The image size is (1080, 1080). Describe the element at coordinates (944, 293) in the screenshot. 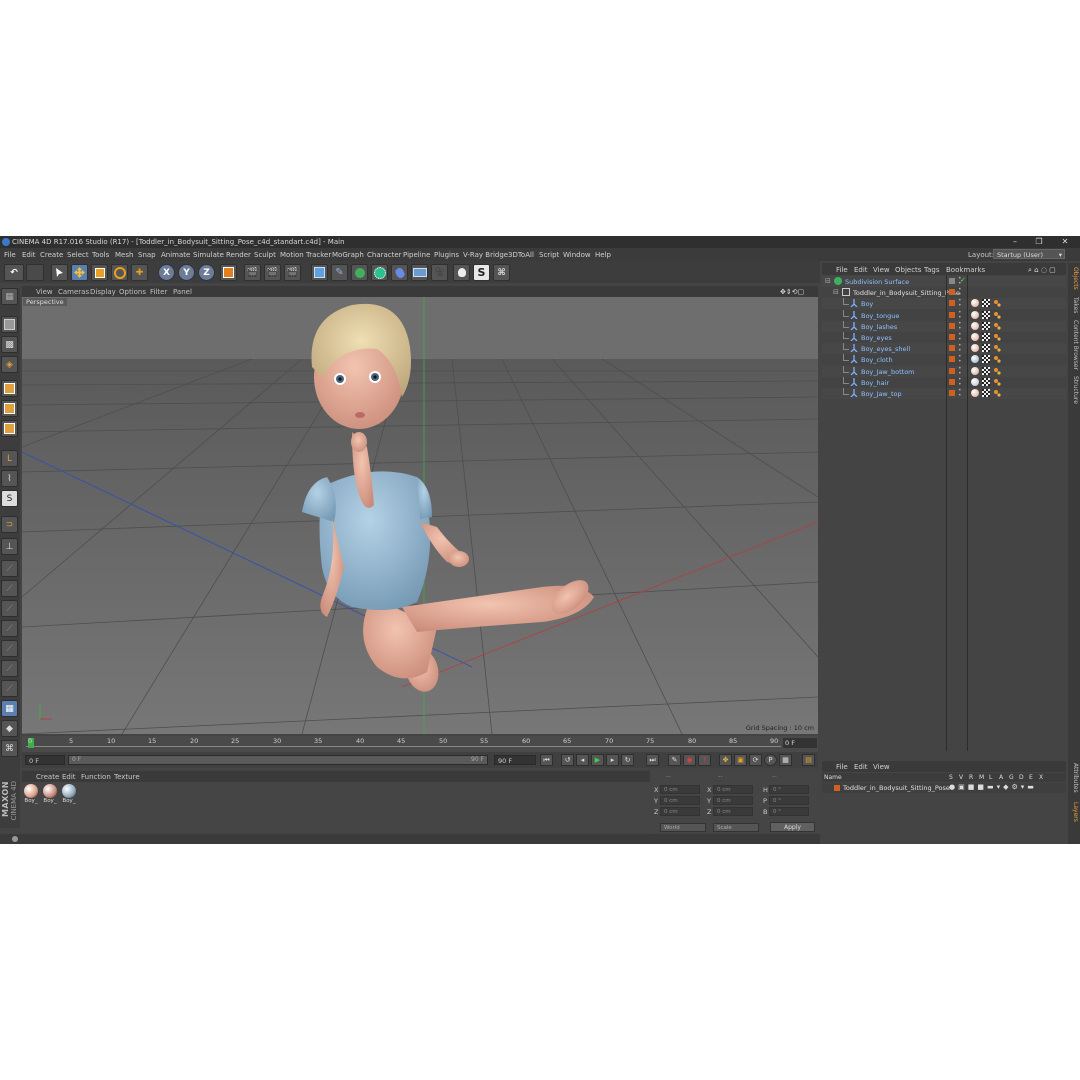

I see `object-row: ⊟ Toddler_in_Bodysuit_Sitting_Pose • •` at that location.